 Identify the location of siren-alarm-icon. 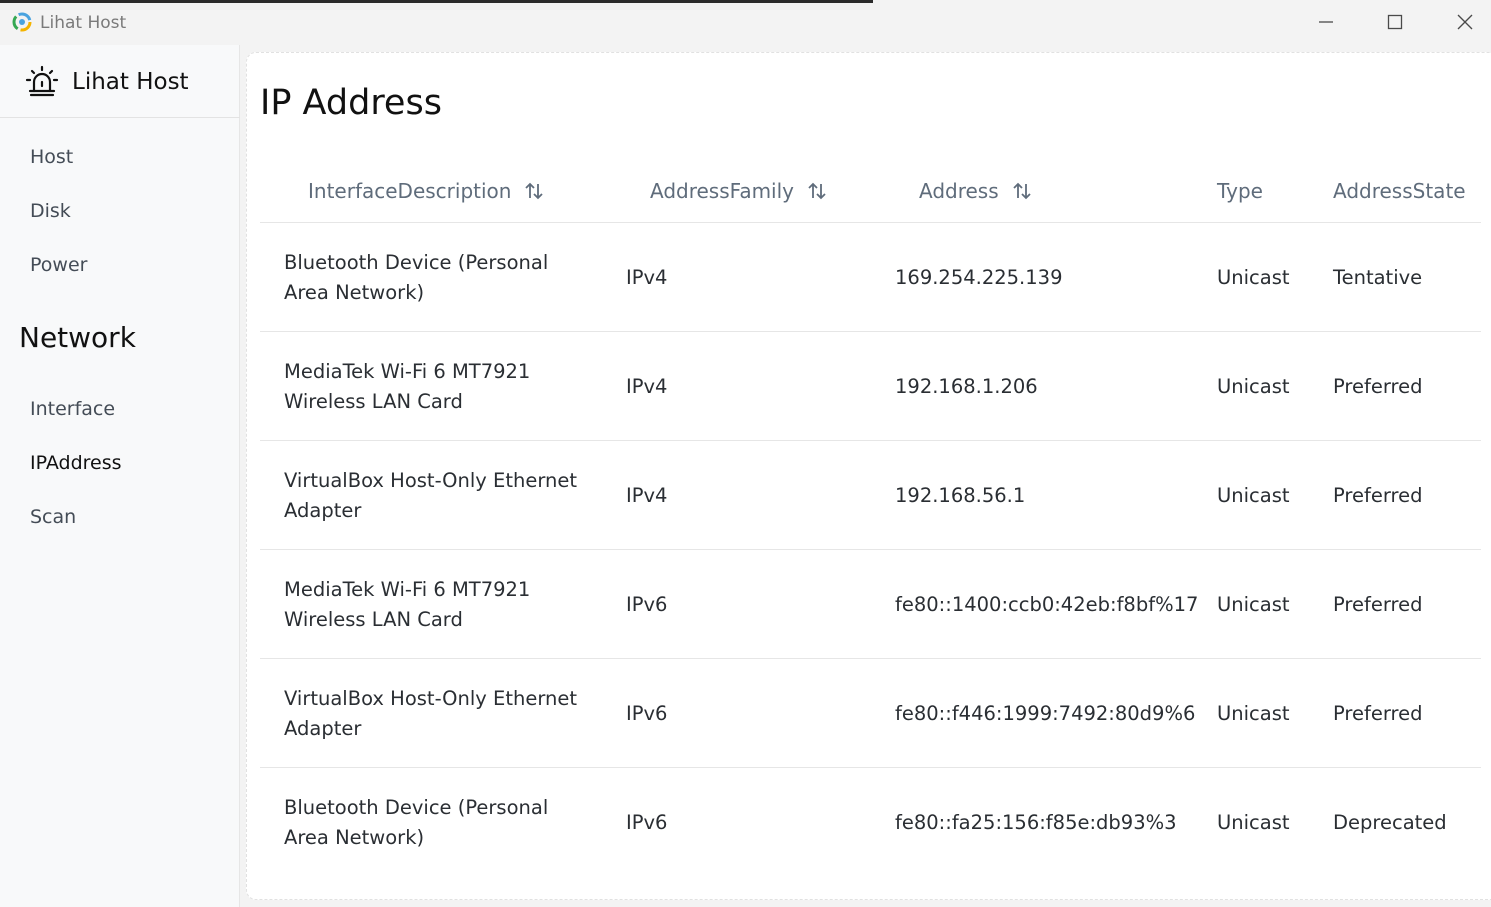
(42, 81).